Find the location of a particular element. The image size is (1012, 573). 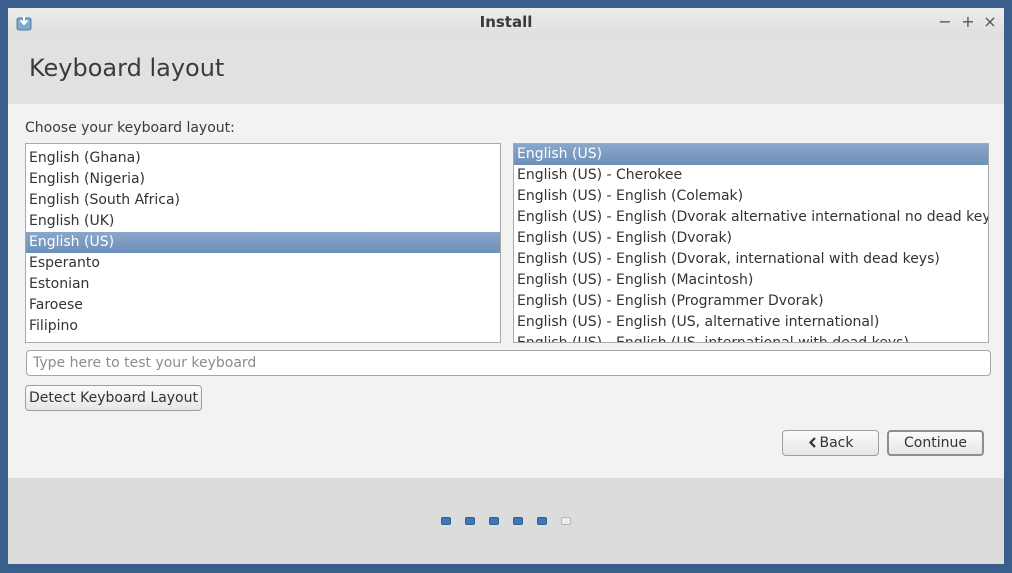

detect-layout-button: Detect Keyboard Layout is located at coordinates (113, 398).